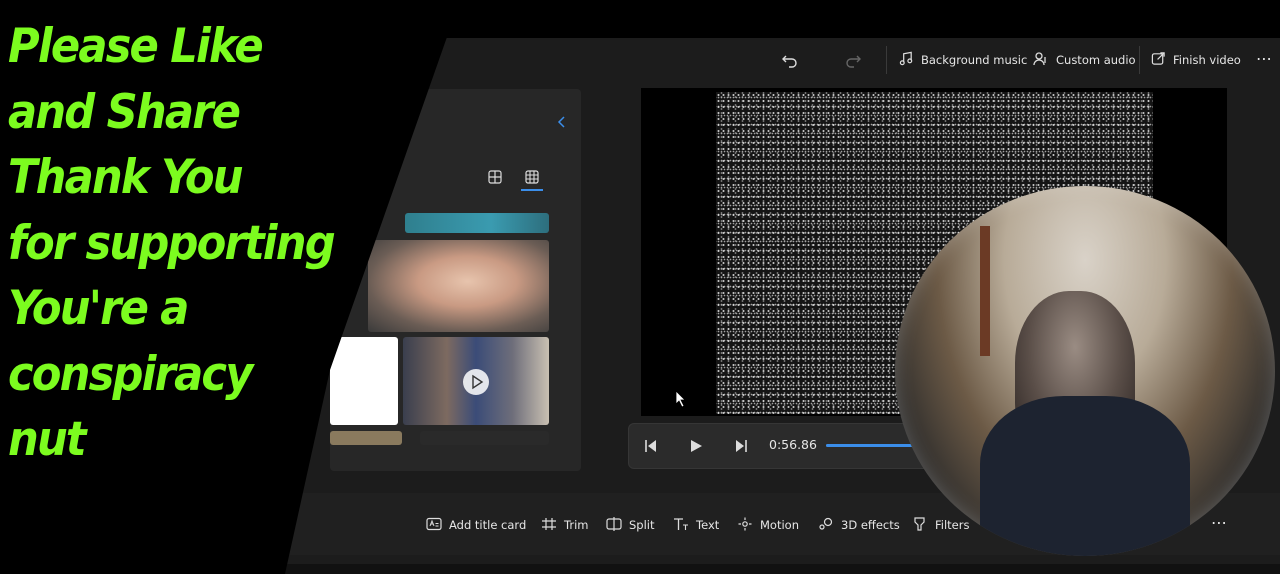 Image resolution: width=1280 pixels, height=574 pixels. What do you see at coordinates (790, 60) in the screenshot?
I see `undo-icon` at bounding box center [790, 60].